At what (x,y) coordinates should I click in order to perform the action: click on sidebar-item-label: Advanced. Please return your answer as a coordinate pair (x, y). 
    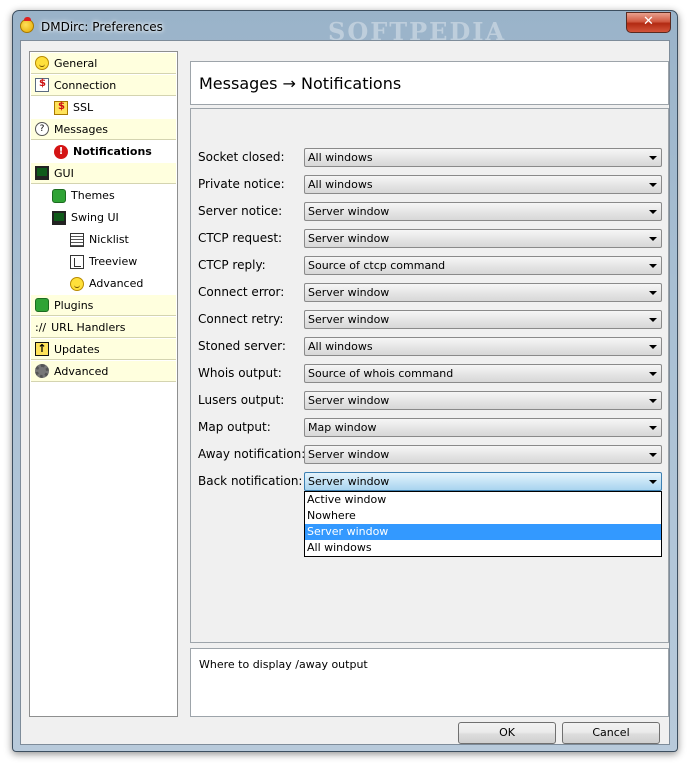
    Looking at the image, I should click on (81, 371).